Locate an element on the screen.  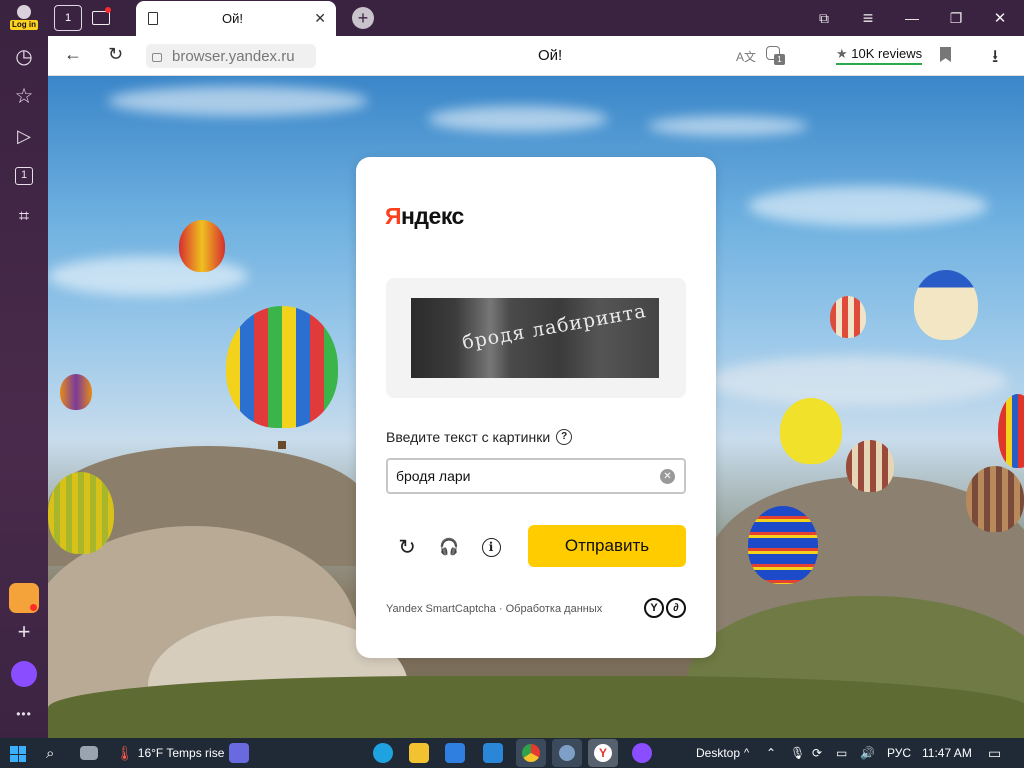
tab-counter-icon: 1 is located at coordinates (24, 176).